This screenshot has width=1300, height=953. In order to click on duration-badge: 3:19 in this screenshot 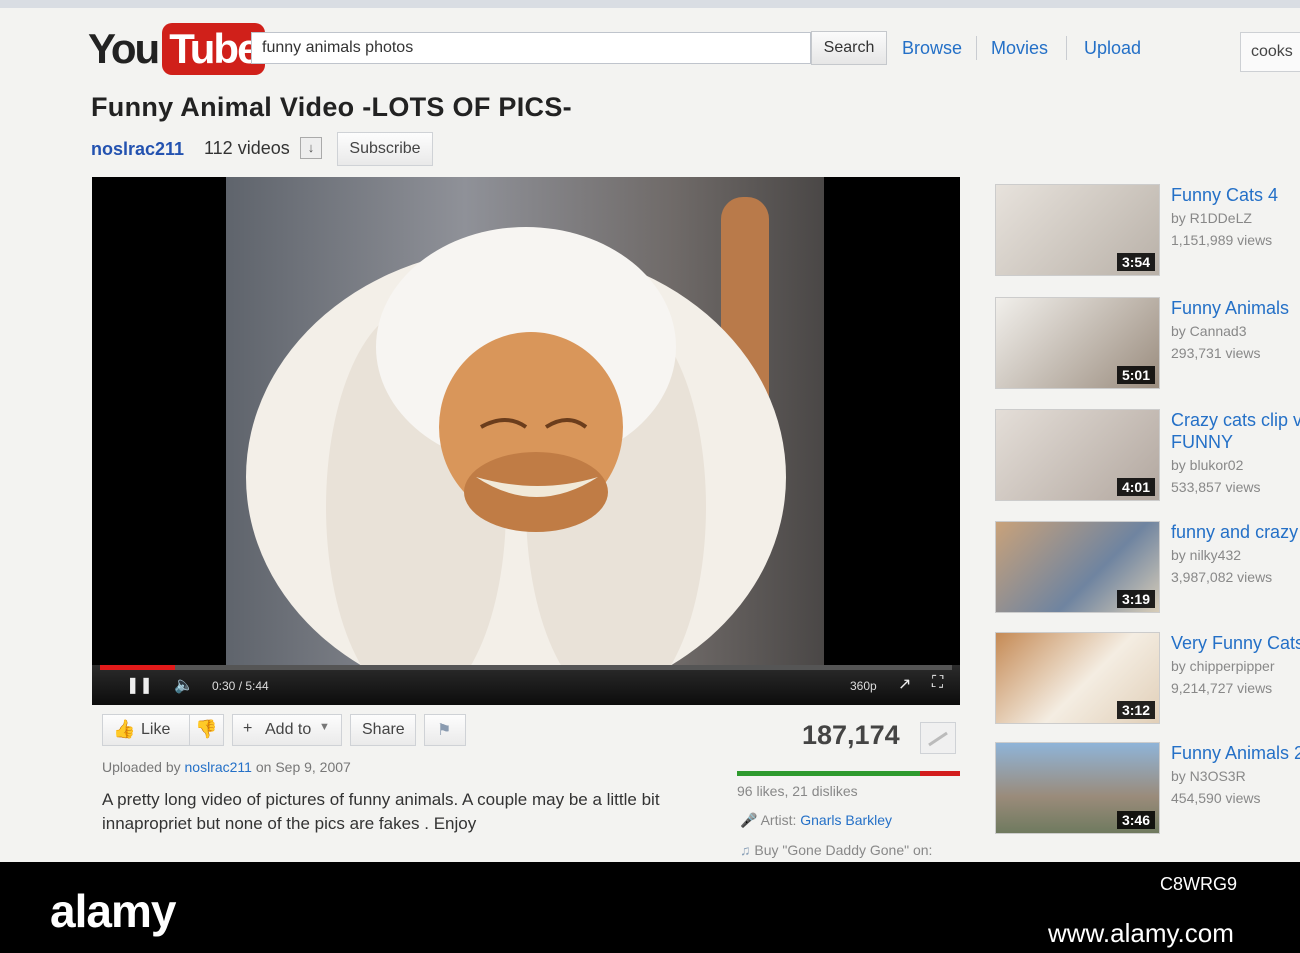, I will do `click(1135, 599)`.